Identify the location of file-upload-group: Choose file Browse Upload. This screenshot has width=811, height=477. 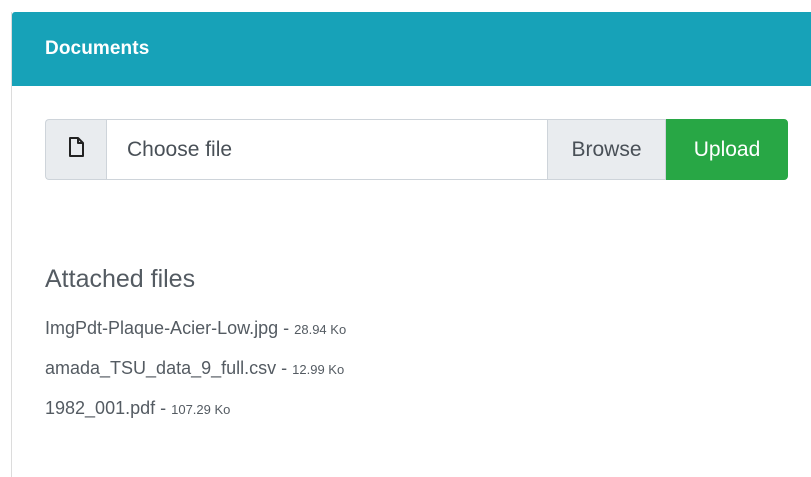
(416, 149).